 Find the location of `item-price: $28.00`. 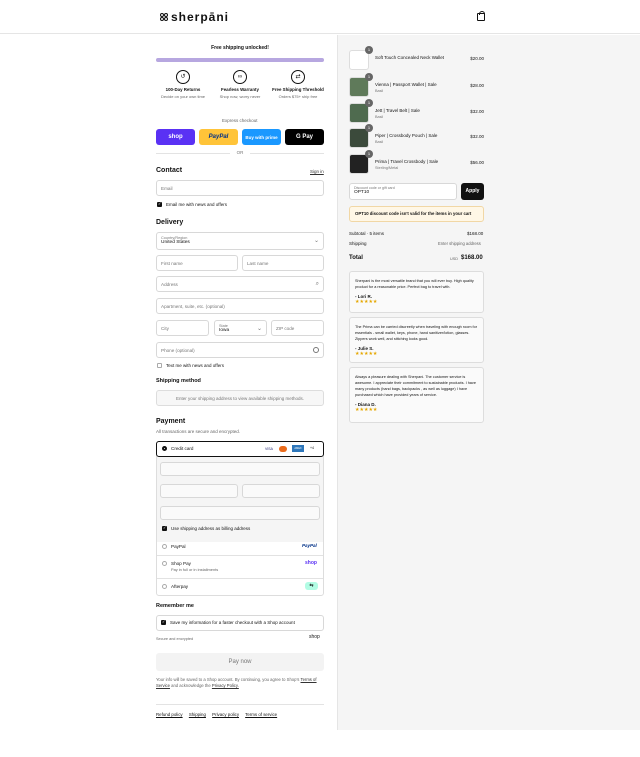

item-price: $28.00 is located at coordinates (477, 85).